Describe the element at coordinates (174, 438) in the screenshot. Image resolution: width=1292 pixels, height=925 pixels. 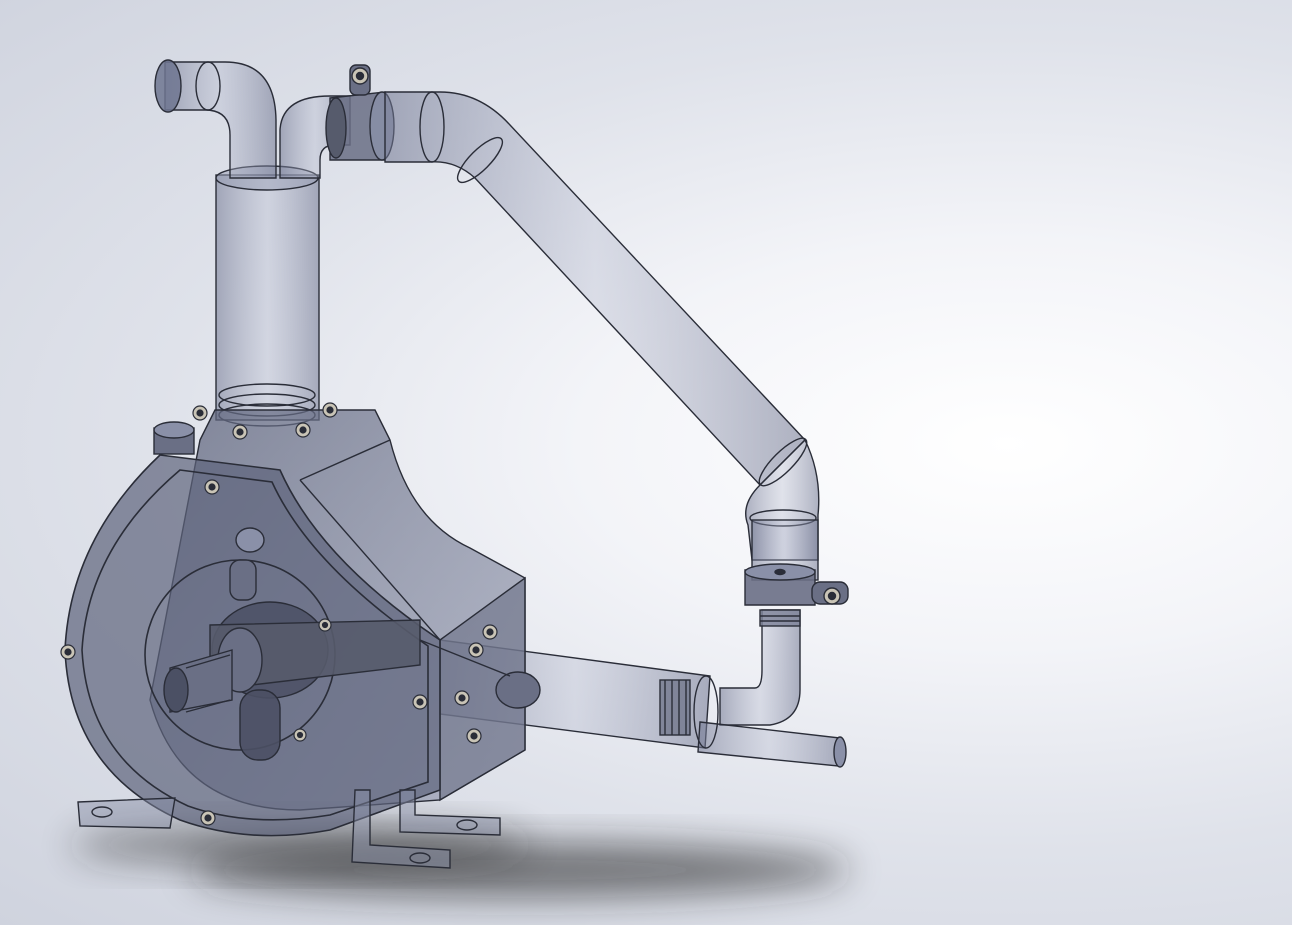
I see `fill-plug` at that location.